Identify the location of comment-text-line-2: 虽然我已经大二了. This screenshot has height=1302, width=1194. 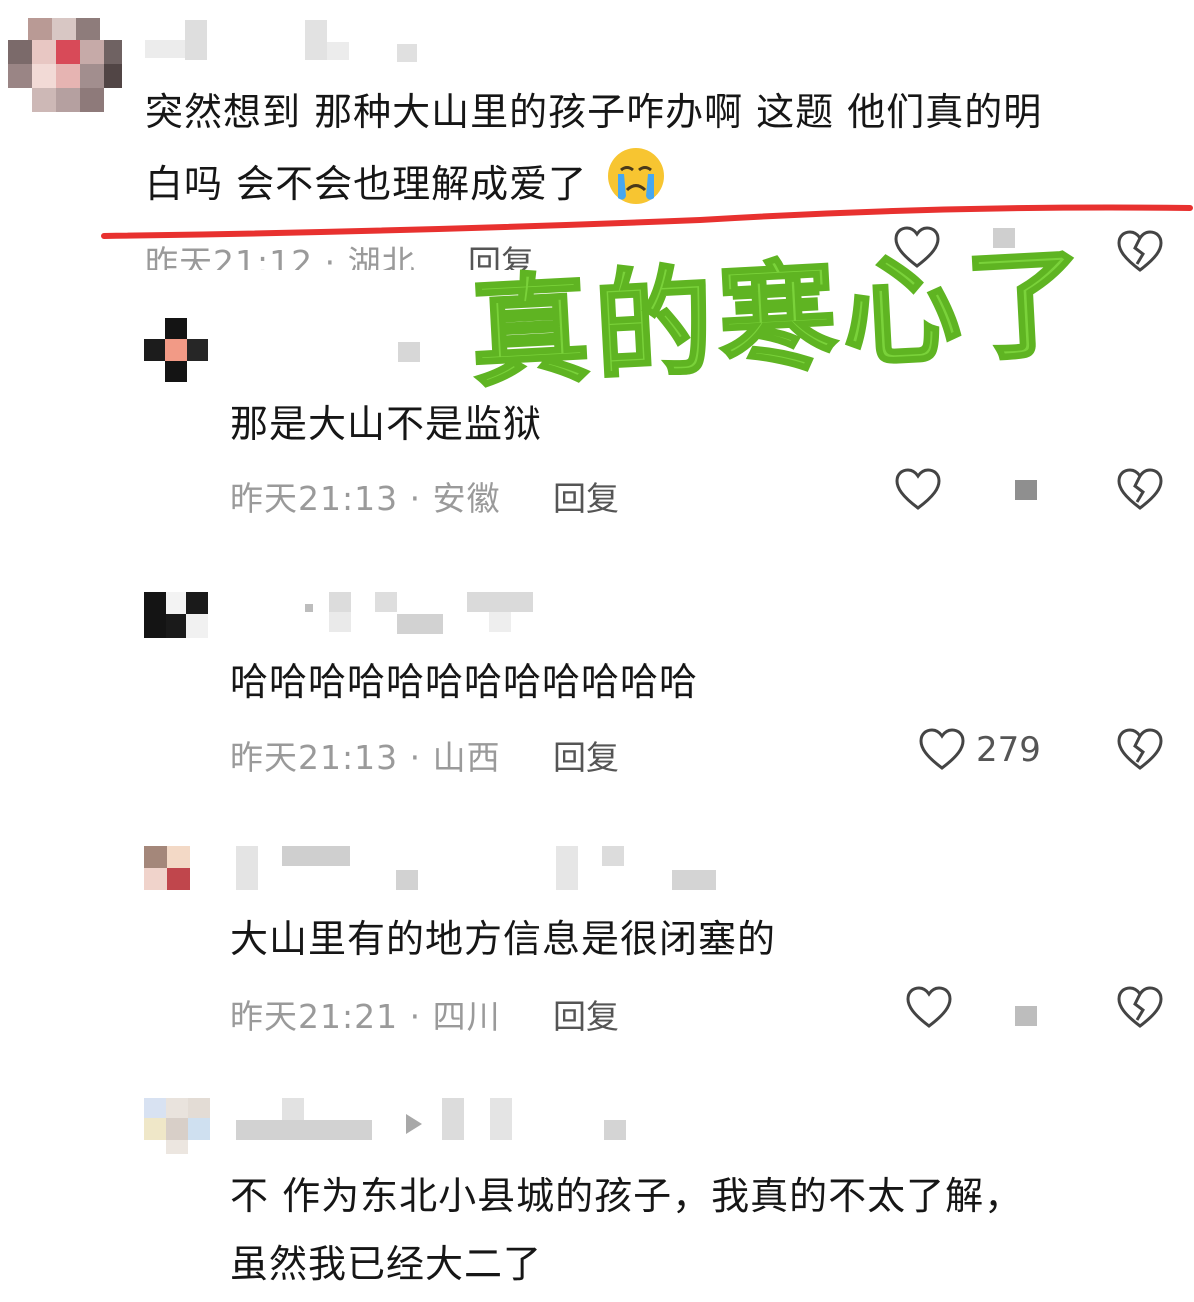
(386, 1264).